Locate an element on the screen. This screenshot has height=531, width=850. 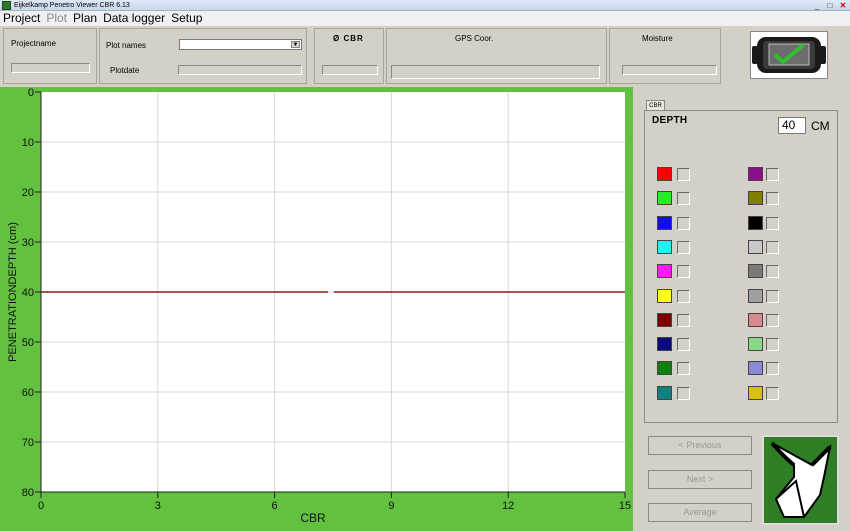
menu-project: Project is located at coordinates (21, 18).